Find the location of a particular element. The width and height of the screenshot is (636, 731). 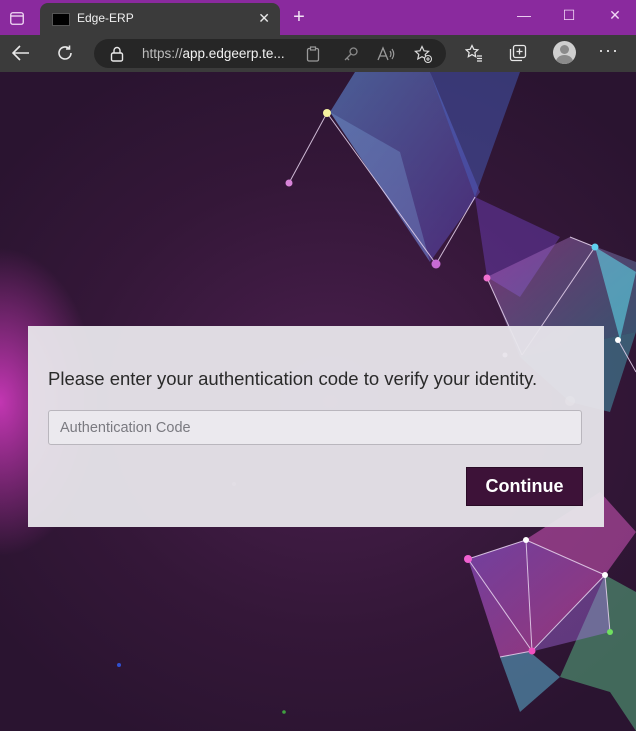

avatar-head-icon is located at coordinates (564, 49).